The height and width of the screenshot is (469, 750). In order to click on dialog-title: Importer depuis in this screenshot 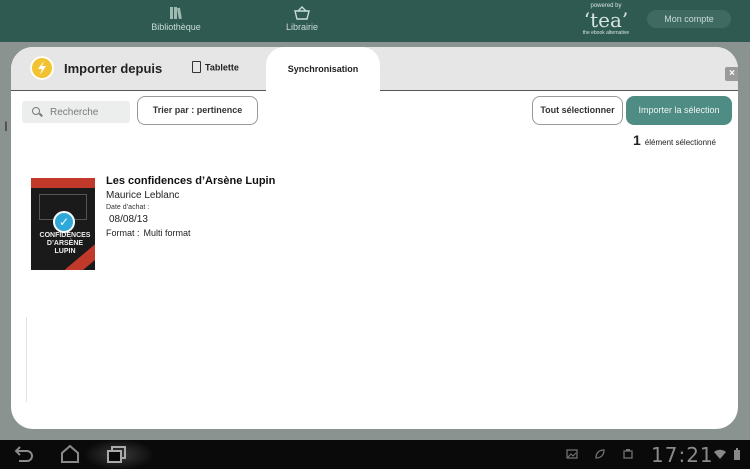, I will do `click(113, 68)`.